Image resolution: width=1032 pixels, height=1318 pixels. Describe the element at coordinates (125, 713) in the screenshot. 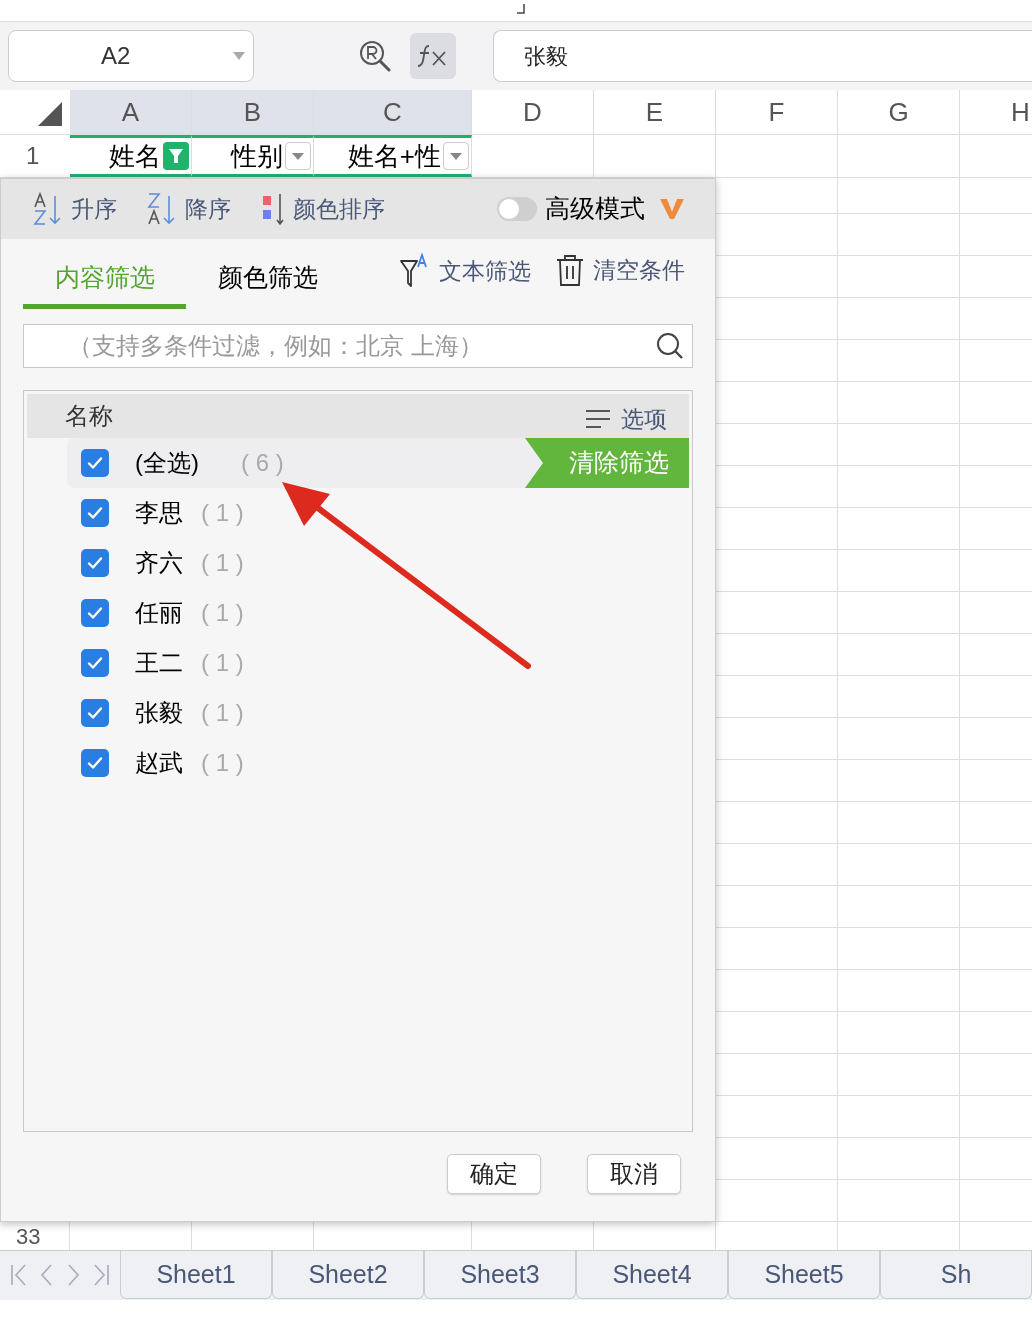

I see `filter-list-item: 张毅` at that location.